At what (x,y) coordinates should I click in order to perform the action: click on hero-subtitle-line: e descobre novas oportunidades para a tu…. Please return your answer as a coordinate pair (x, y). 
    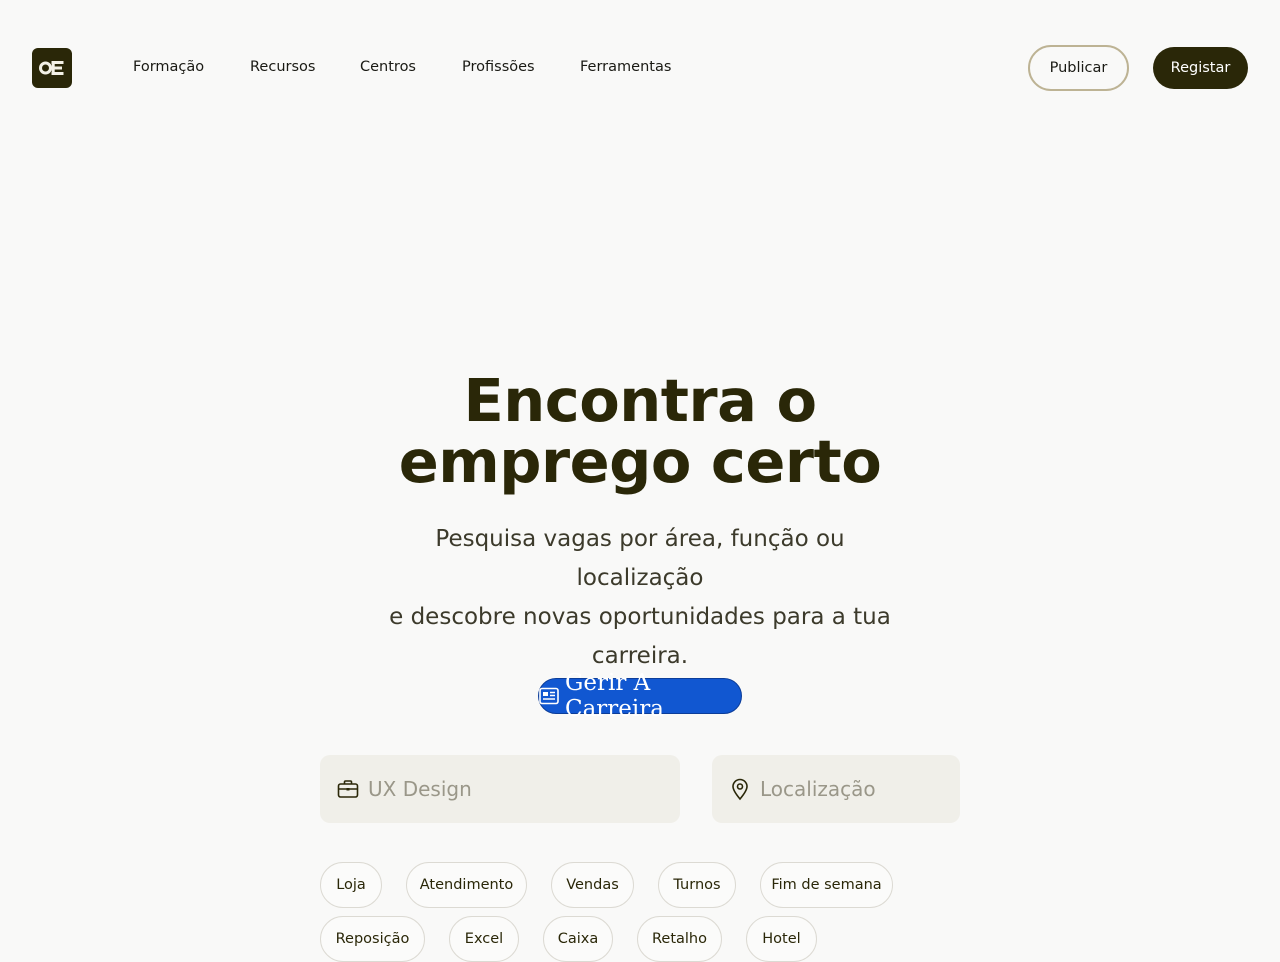
    Looking at the image, I should click on (640, 617).